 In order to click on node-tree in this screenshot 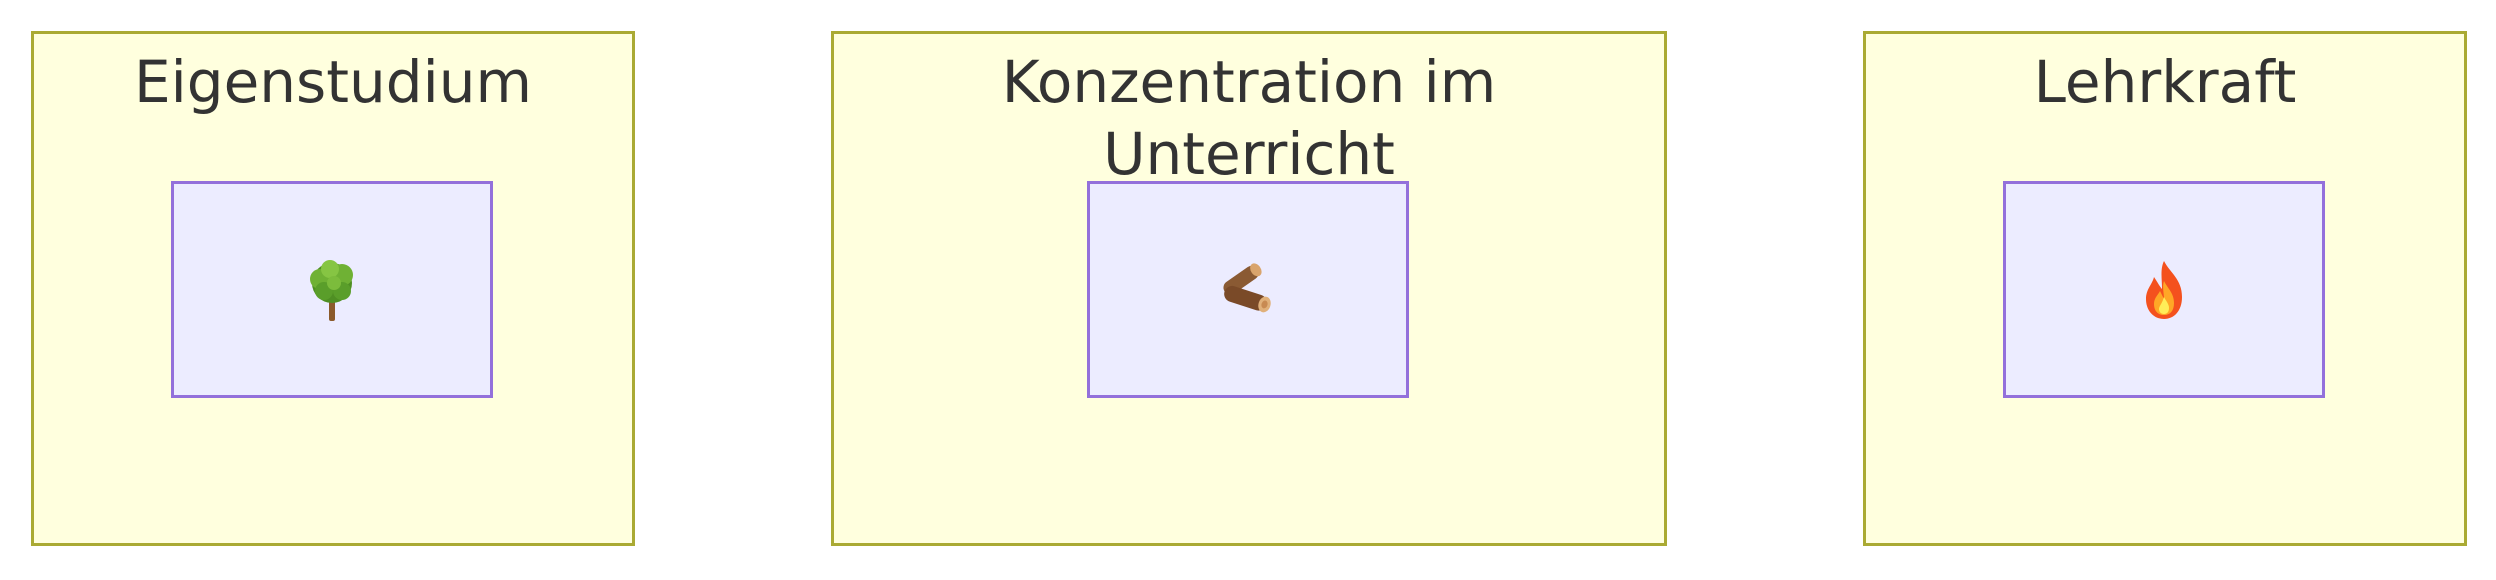, I will do `click(332, 289)`.